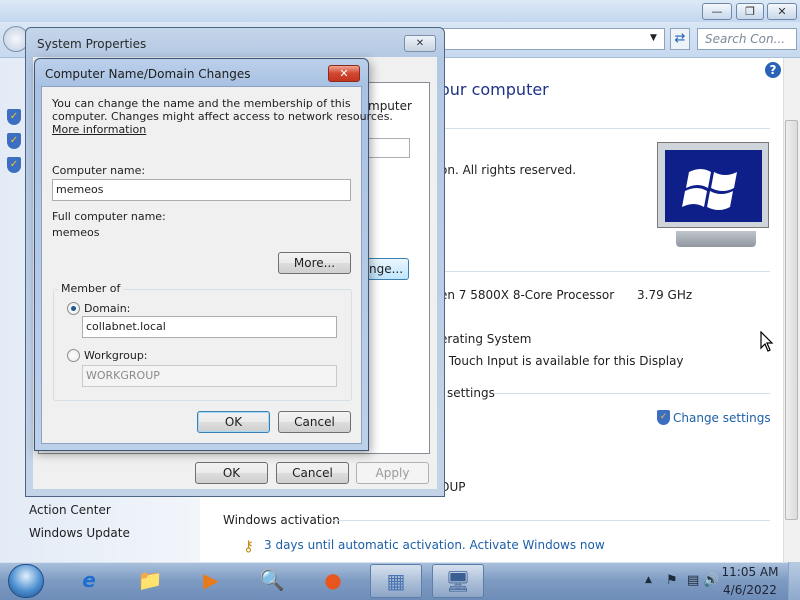 Image resolution: width=800 pixels, height=600 pixels. I want to click on clock-time: 11:05 AM, so click(750, 572).